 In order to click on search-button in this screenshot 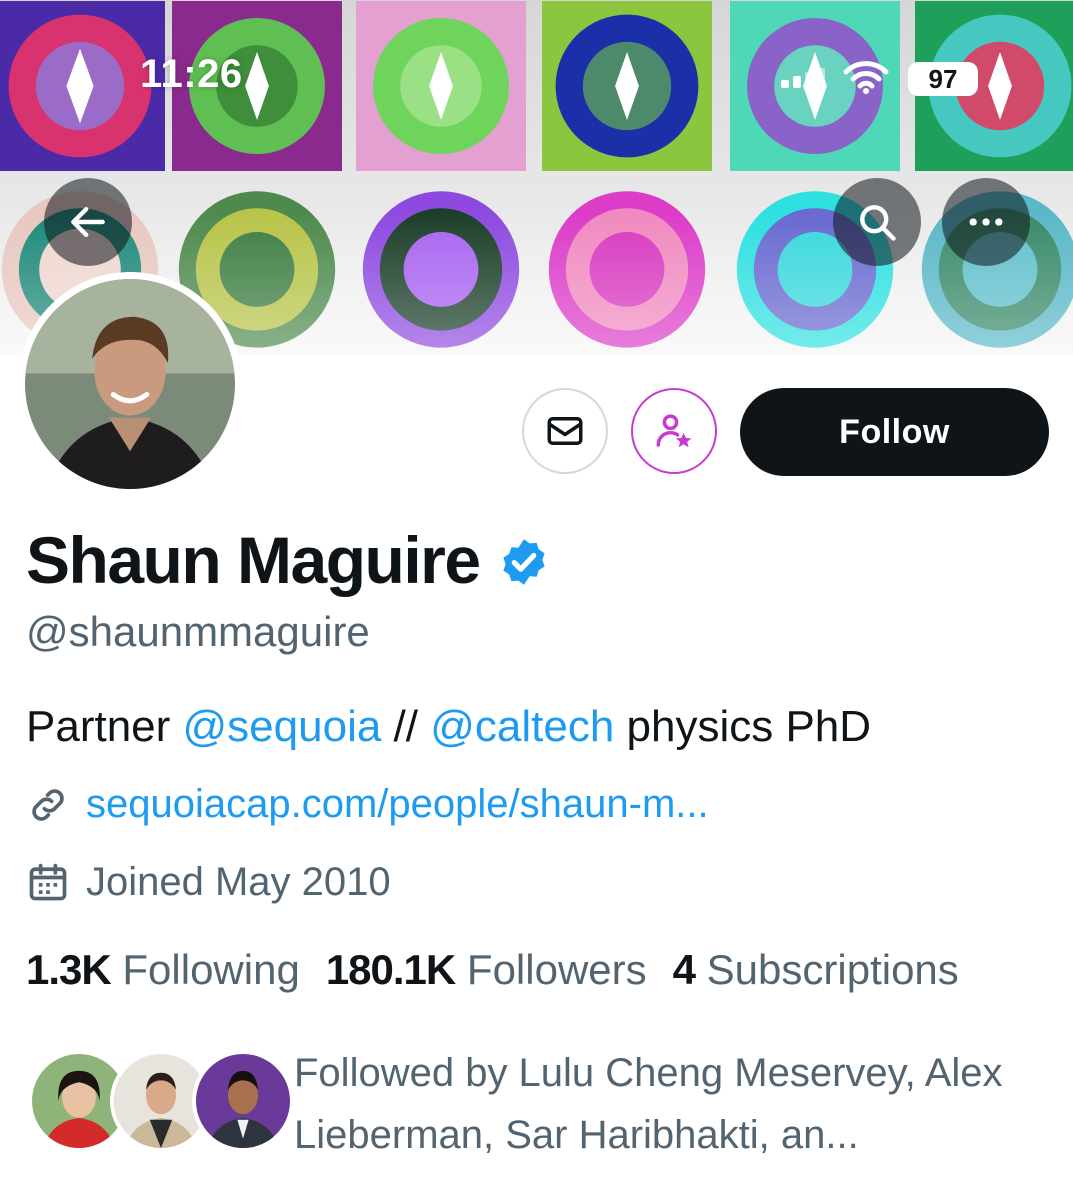, I will do `click(877, 222)`.